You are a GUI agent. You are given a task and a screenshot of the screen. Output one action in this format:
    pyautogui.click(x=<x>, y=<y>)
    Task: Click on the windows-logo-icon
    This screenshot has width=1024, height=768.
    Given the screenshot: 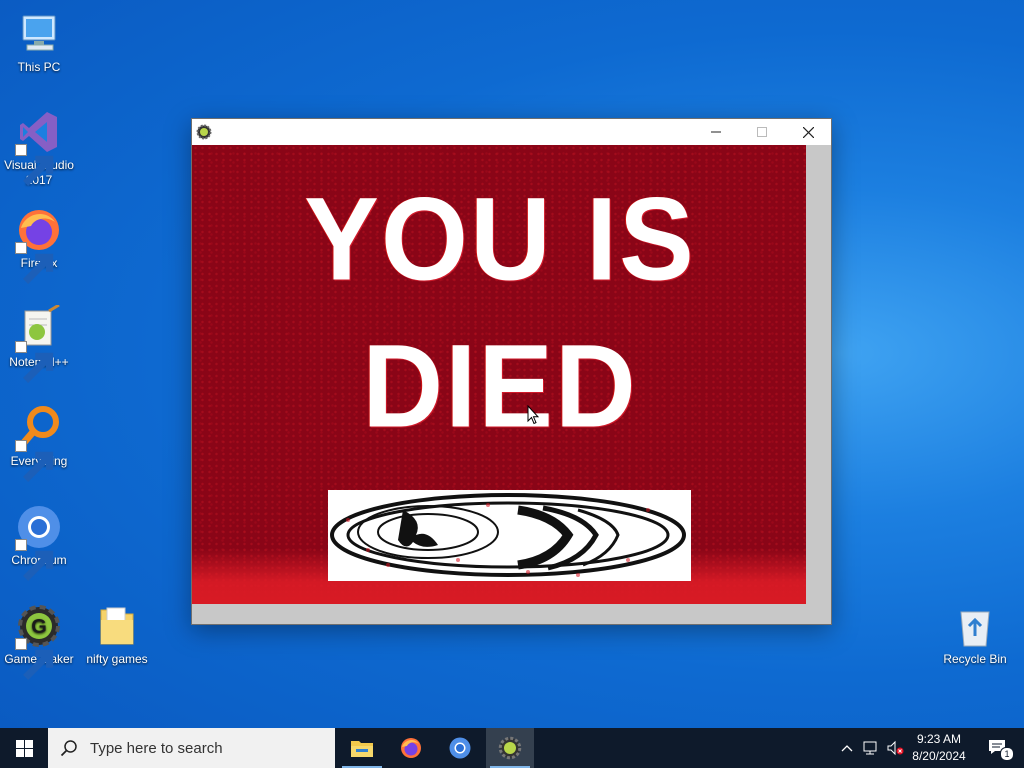 What is the action you would take?
    pyautogui.click(x=24, y=748)
    